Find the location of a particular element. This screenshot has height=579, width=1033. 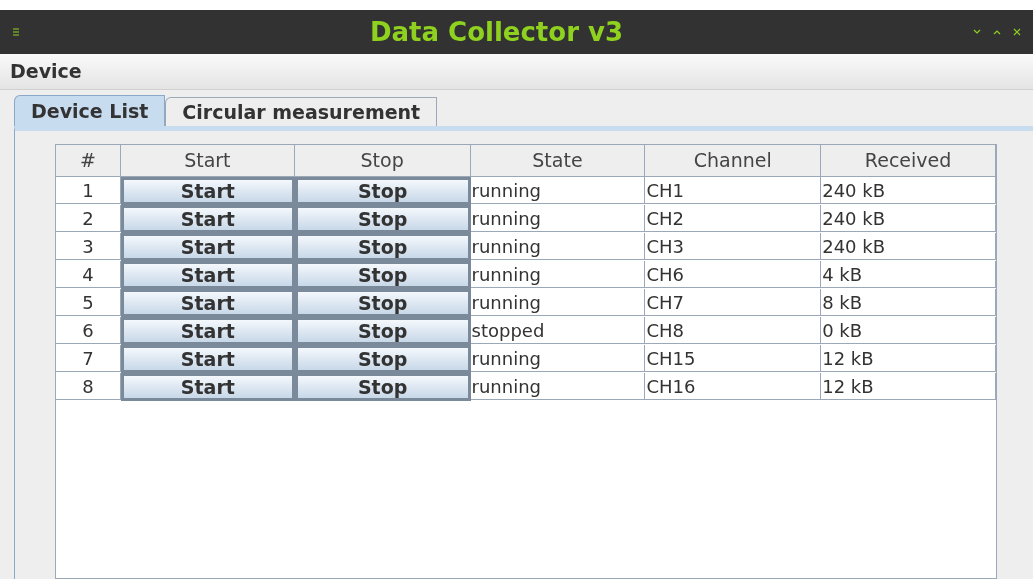

column-header: Stop is located at coordinates (382, 161).